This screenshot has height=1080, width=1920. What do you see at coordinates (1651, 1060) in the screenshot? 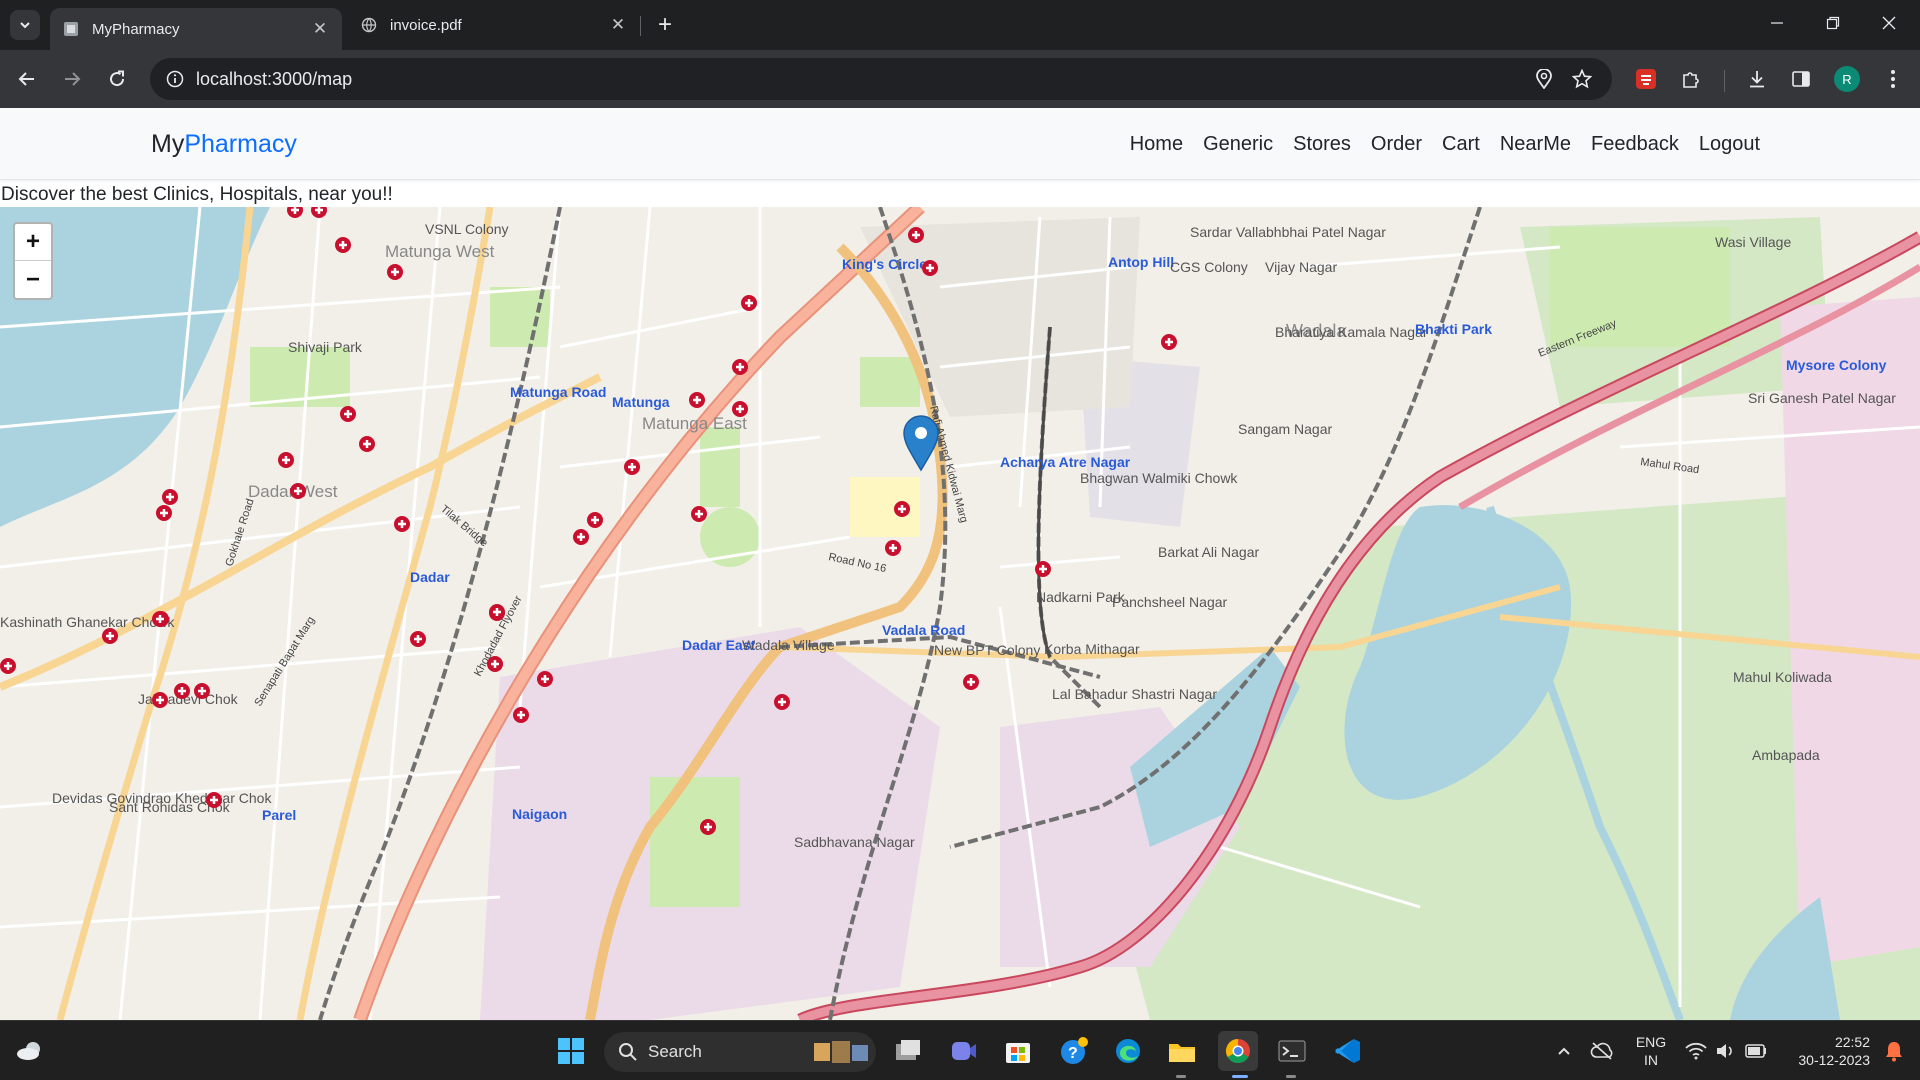
I see `region-code: IN` at bounding box center [1651, 1060].